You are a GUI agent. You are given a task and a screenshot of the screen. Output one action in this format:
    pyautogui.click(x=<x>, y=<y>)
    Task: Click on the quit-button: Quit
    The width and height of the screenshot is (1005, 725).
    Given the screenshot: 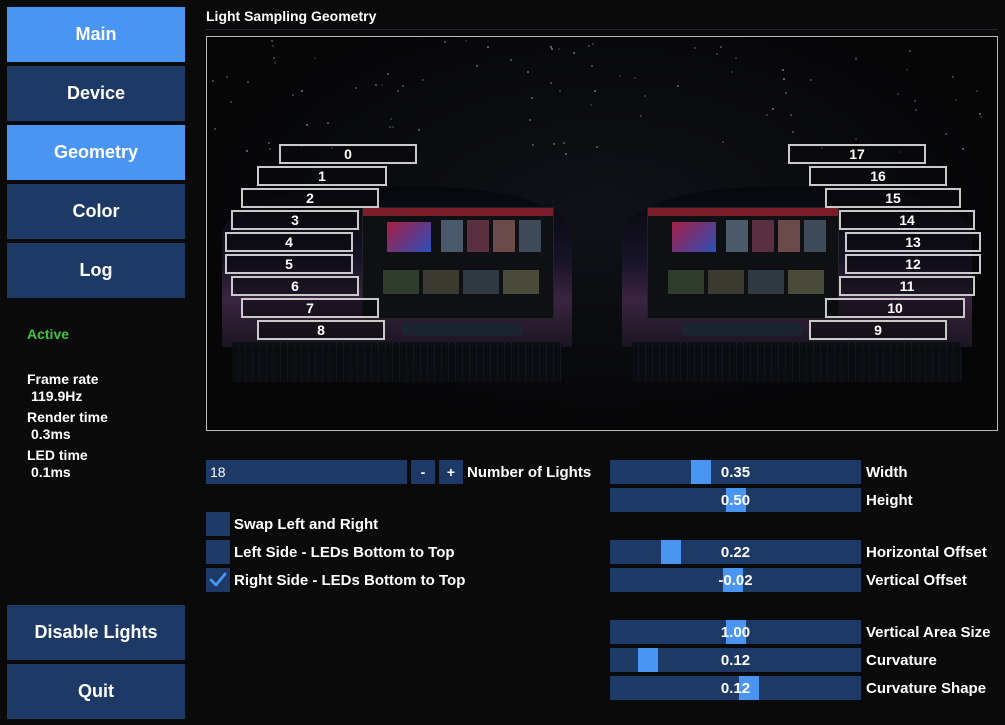 What is the action you would take?
    pyautogui.click(x=96, y=691)
    